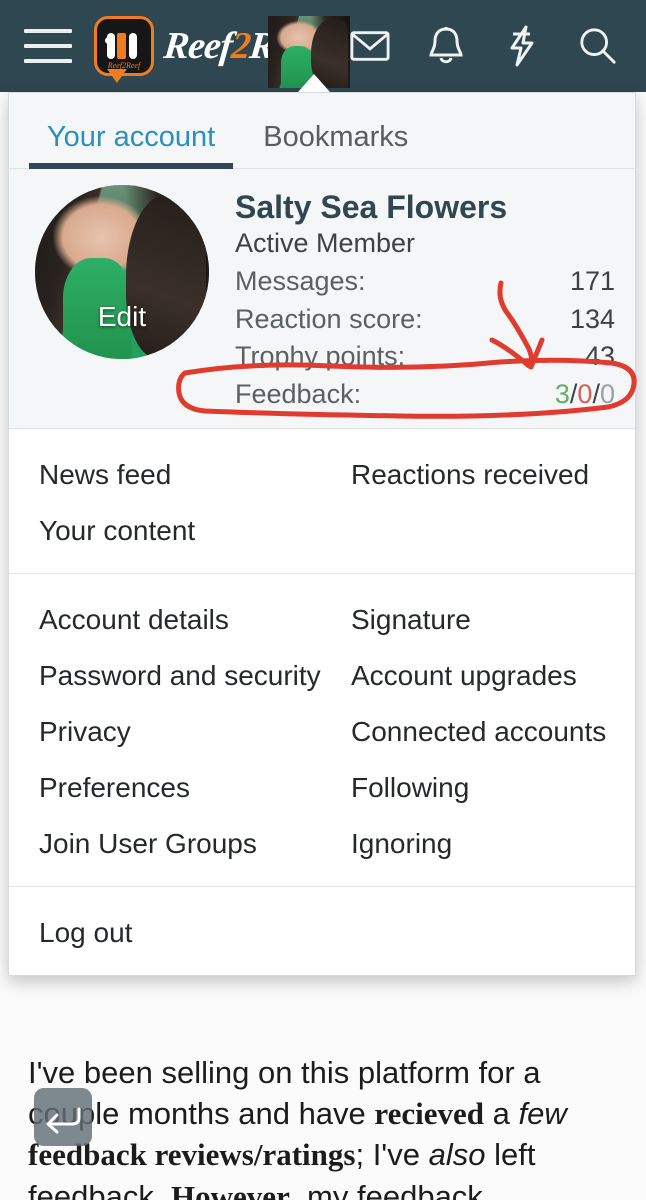  What do you see at coordinates (329, 318) in the screenshot?
I see `stat-reaction-score-label: Reaction score:` at bounding box center [329, 318].